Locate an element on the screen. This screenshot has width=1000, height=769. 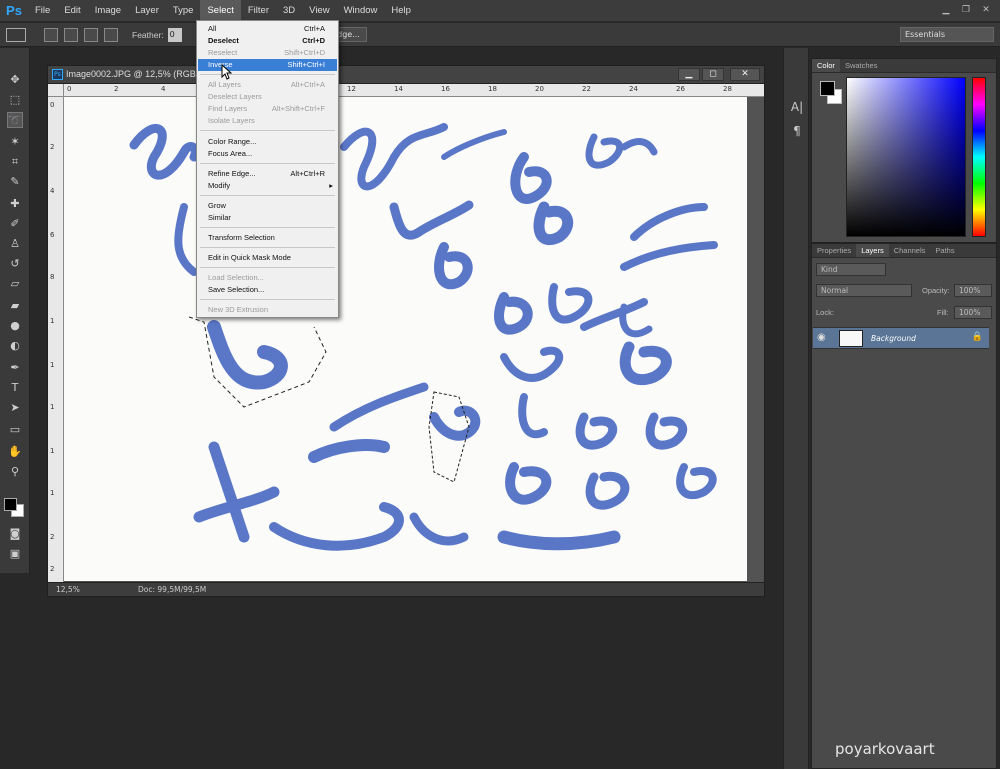
restore-icon: ❐ is located at coordinates (966, 10).